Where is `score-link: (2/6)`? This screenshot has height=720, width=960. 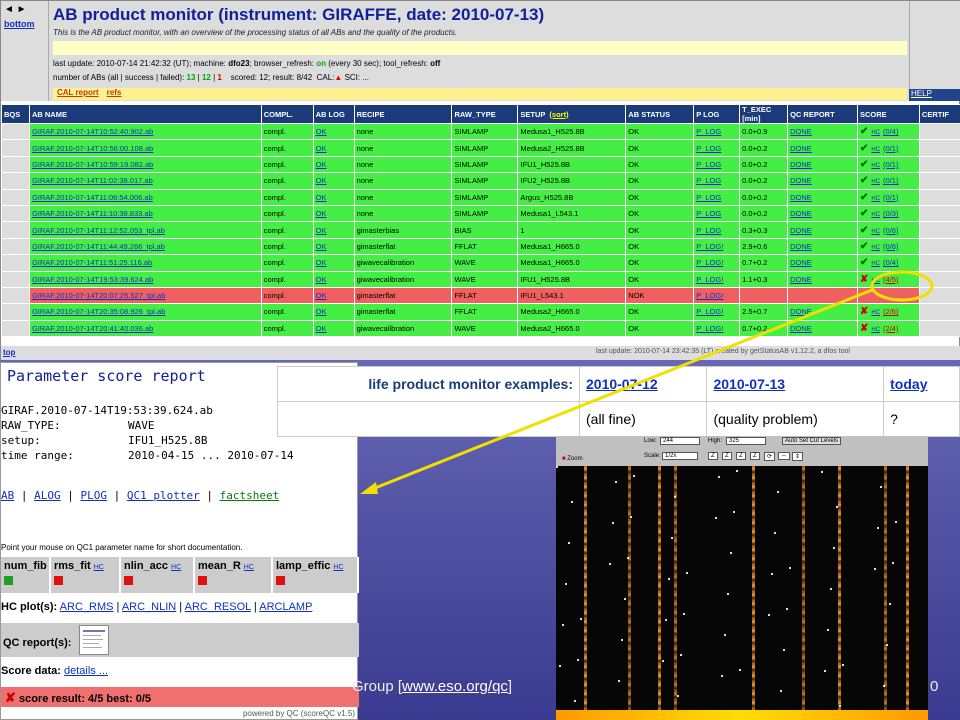
score-link: (2/6) is located at coordinates (890, 311).